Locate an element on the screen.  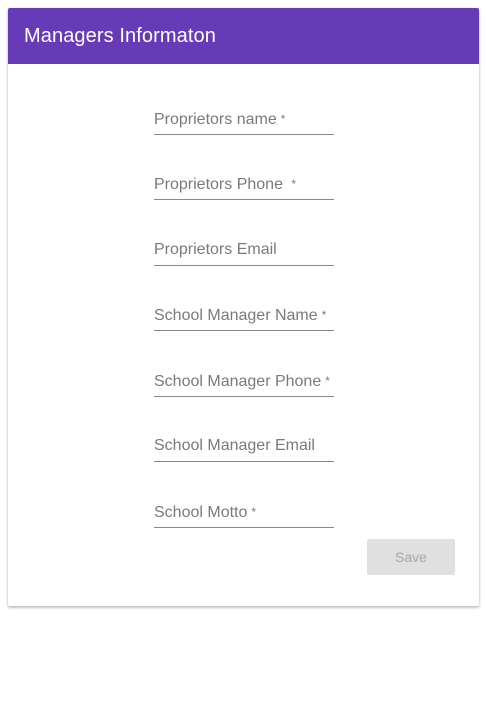
proprietors-phone-input is located at coordinates (244, 184).